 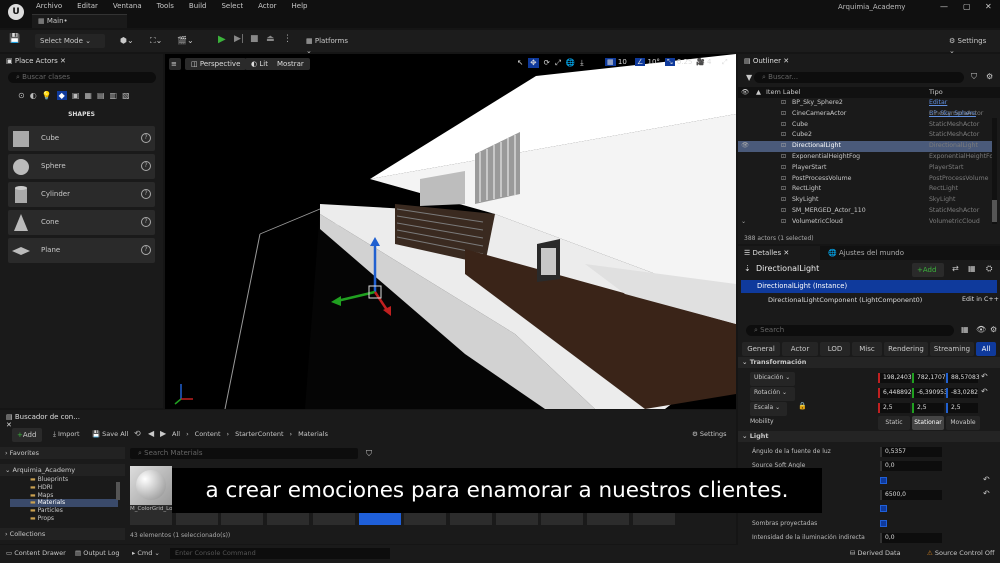 What do you see at coordinates (989, 269) in the screenshot?
I see `lock-details-icon: ⛭` at bounding box center [989, 269].